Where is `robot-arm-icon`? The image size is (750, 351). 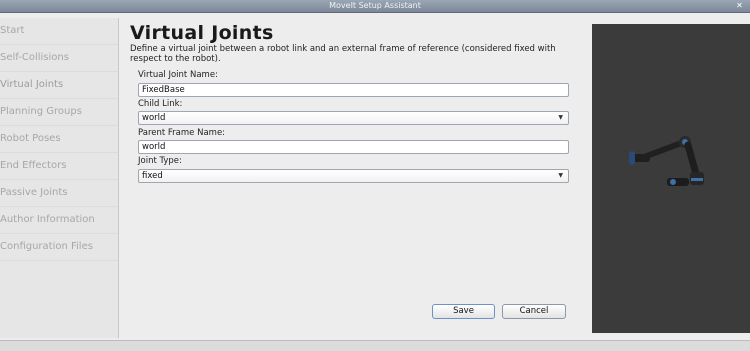
robot-arm-icon is located at coordinates (666, 161).